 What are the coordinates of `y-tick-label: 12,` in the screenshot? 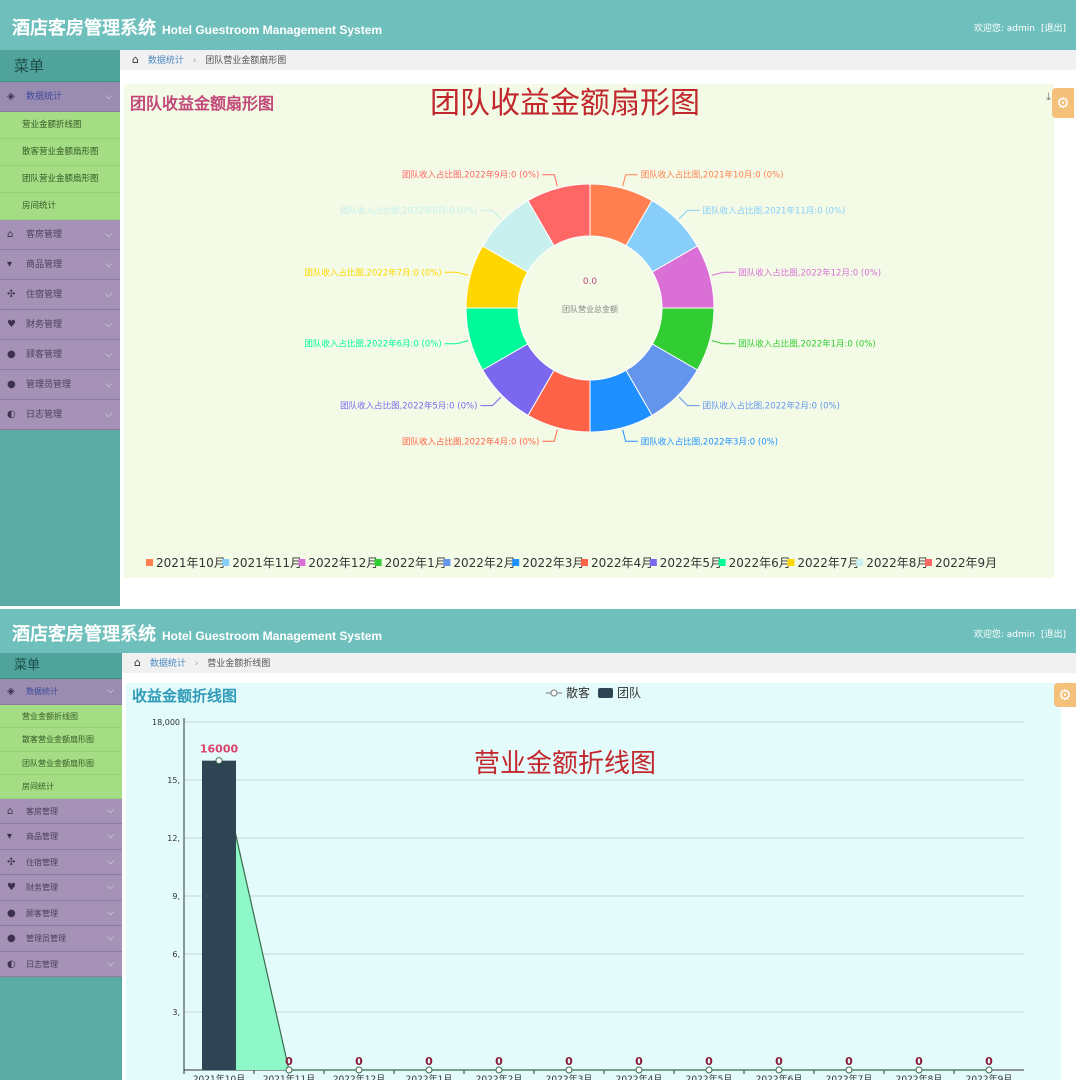 It's located at (173, 838).